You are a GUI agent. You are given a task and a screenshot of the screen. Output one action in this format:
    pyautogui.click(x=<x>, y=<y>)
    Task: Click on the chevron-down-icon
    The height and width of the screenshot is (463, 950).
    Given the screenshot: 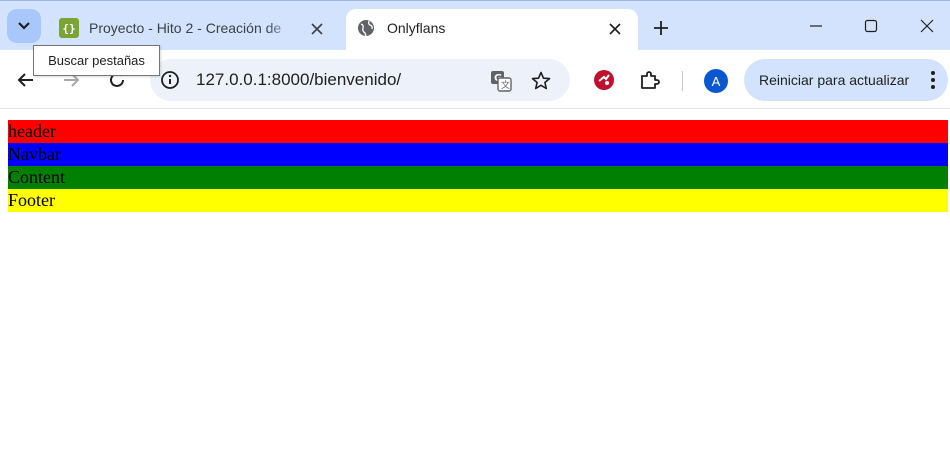 What is the action you would take?
    pyautogui.click(x=24, y=26)
    